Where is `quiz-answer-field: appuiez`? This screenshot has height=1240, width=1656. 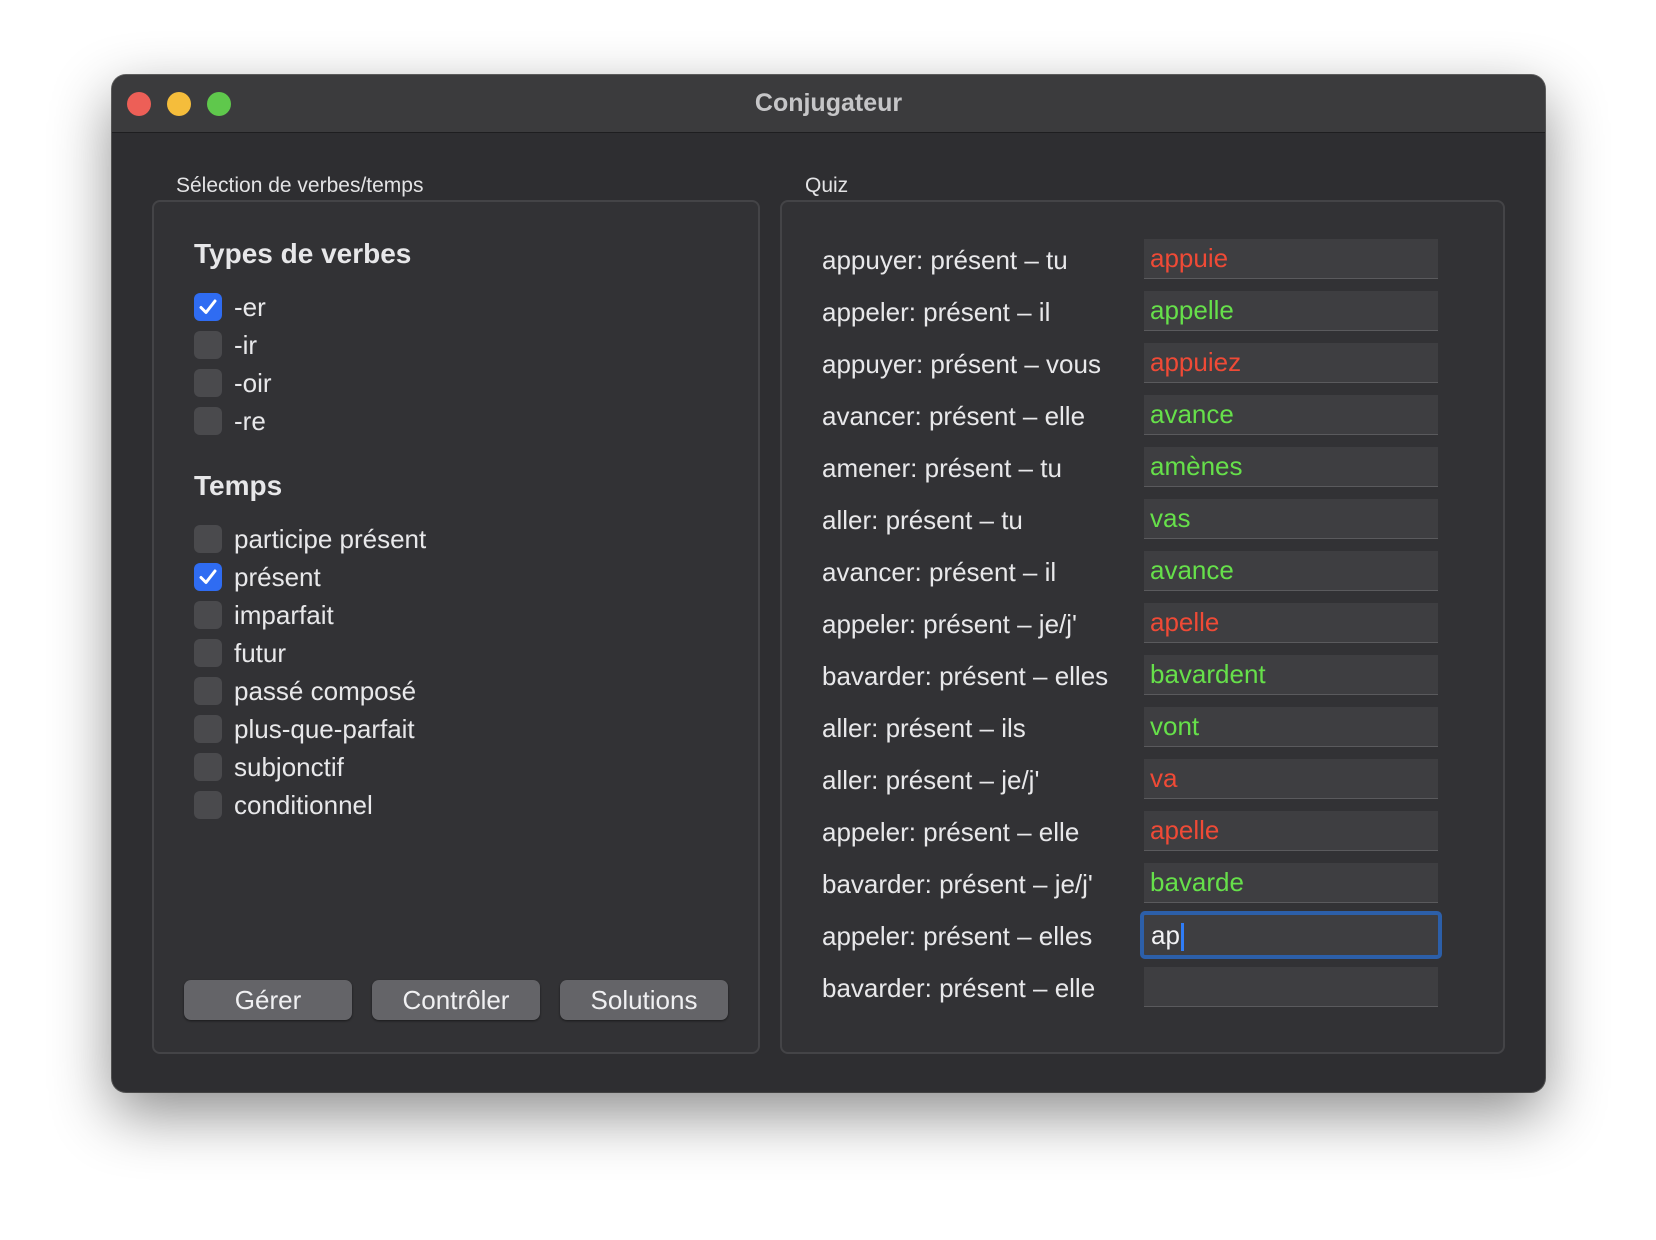 quiz-answer-field: appuiez is located at coordinates (1291, 363).